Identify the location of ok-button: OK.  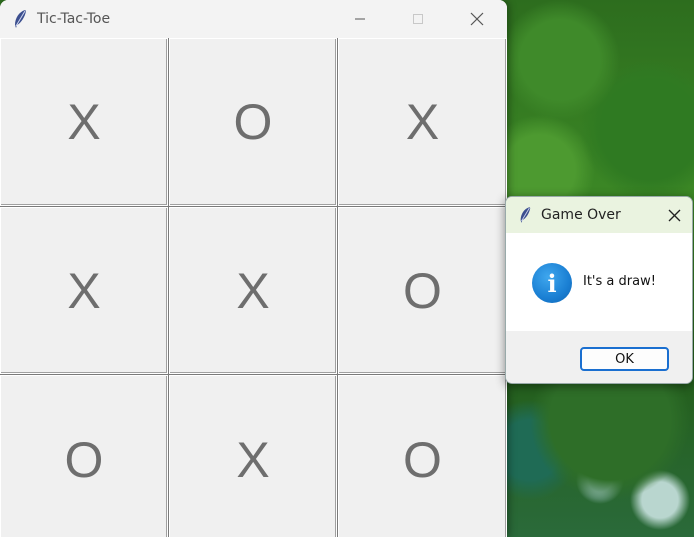
(624, 359).